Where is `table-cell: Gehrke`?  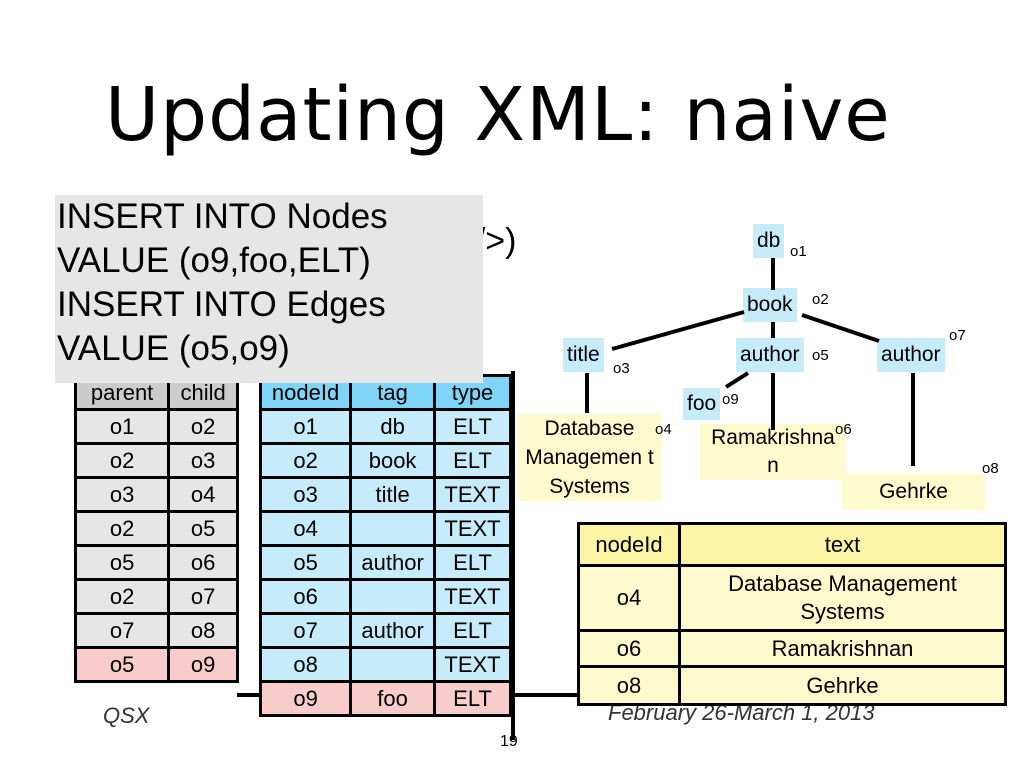
table-cell: Gehrke is located at coordinates (842, 685).